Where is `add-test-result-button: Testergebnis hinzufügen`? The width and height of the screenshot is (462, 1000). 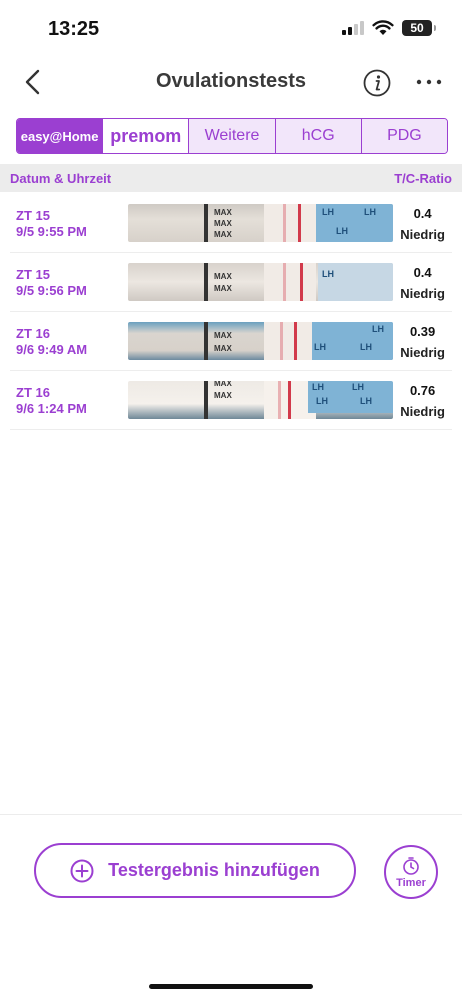
add-test-result-button: Testergebnis hinzufügen is located at coordinates (195, 870).